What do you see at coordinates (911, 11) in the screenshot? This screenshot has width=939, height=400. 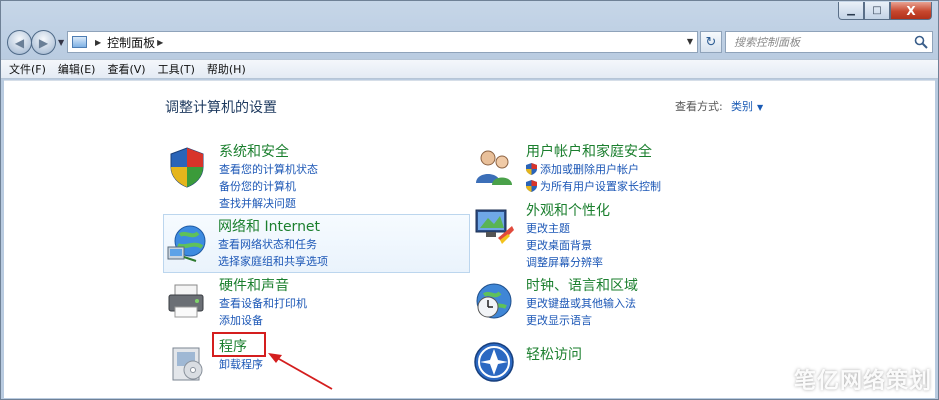 I see `close-button: X` at bounding box center [911, 11].